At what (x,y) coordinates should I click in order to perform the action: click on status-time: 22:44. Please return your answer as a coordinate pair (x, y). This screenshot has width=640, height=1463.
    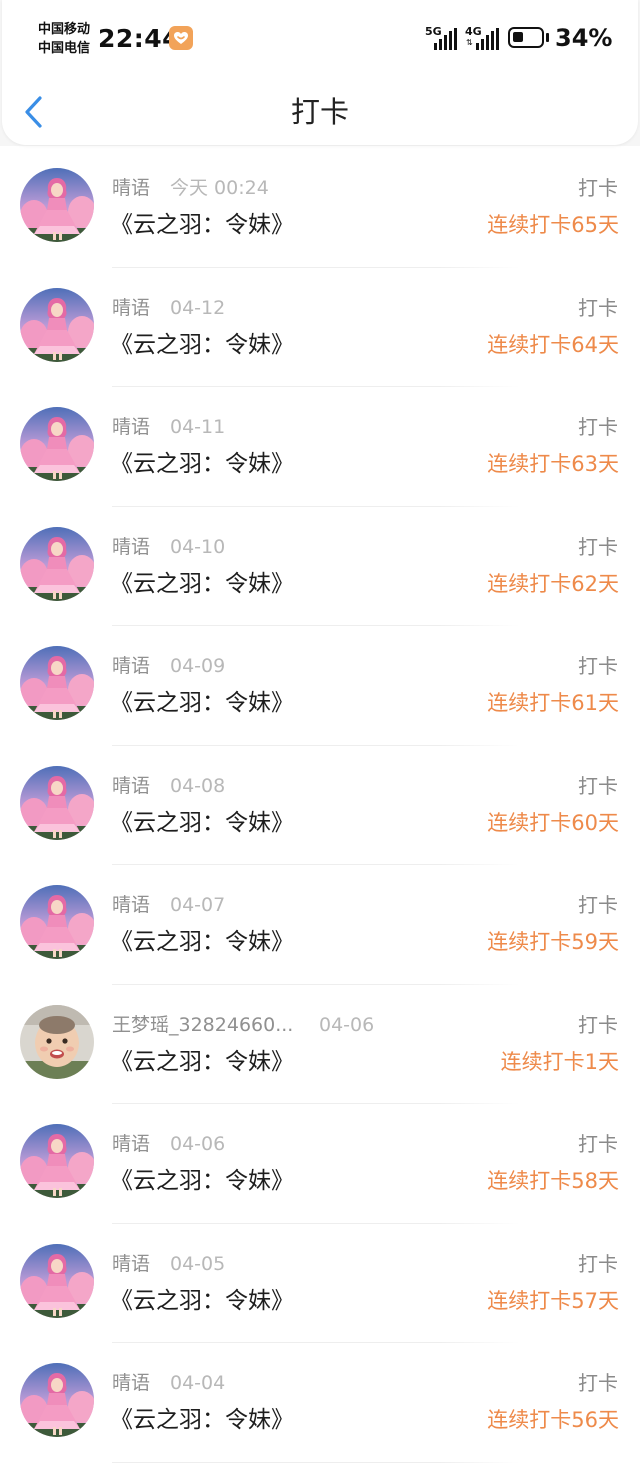
    Looking at the image, I should click on (139, 38).